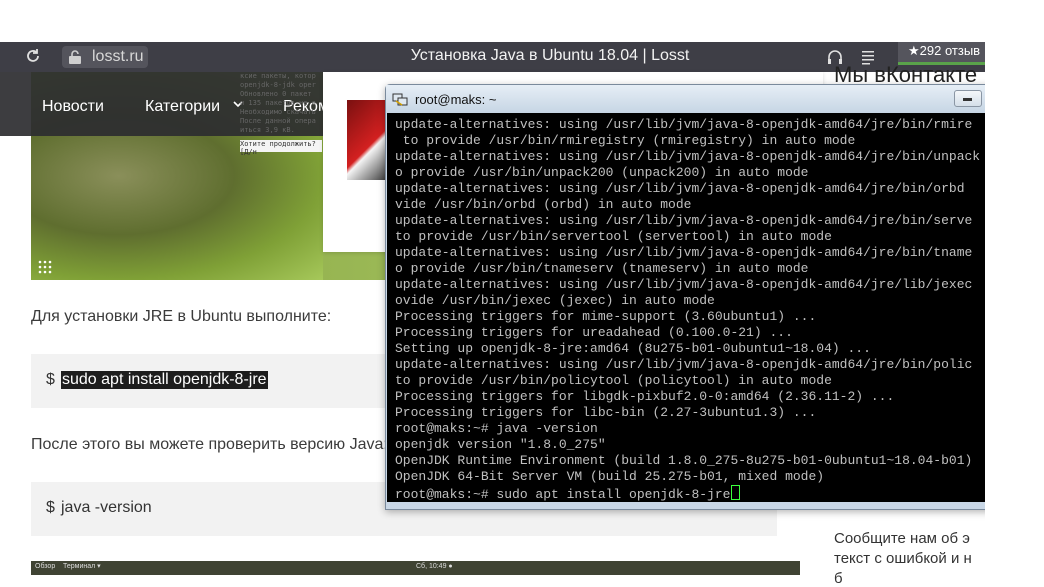  I want to click on lock-icon, so click(75, 57).